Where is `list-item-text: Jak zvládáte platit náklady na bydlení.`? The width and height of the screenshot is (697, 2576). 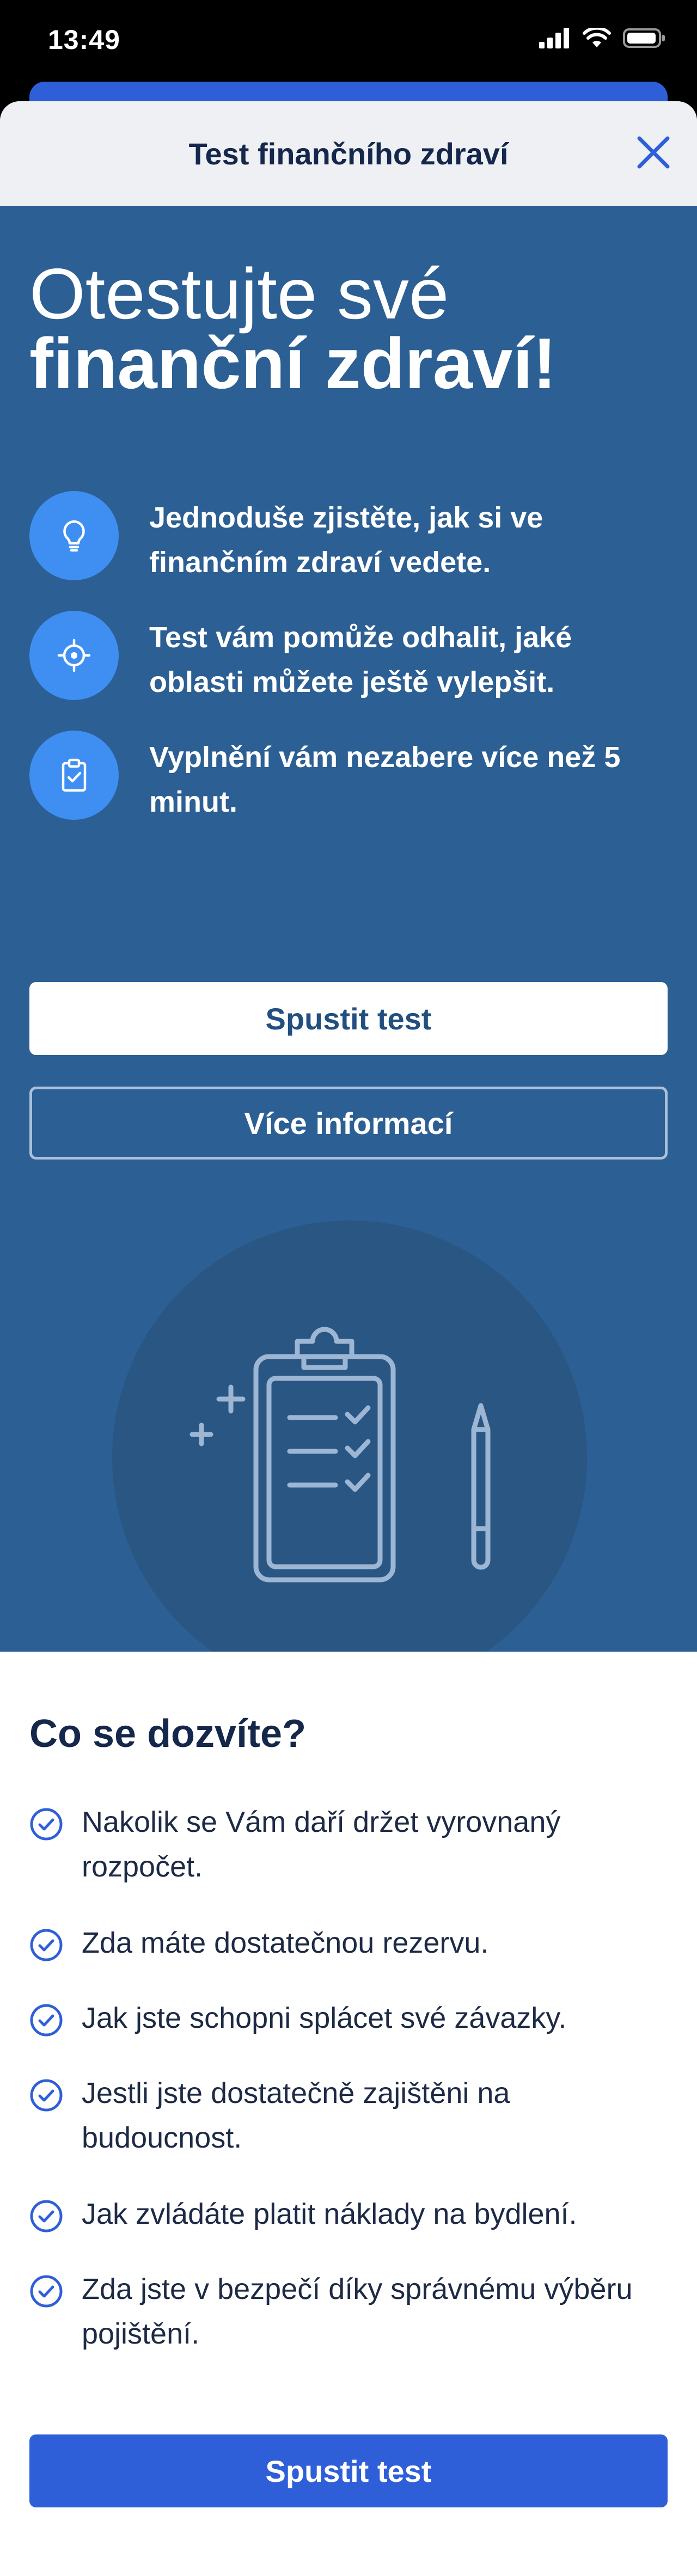
list-item-text: Jak zvládáte platit náklady na bydlení. is located at coordinates (329, 2214).